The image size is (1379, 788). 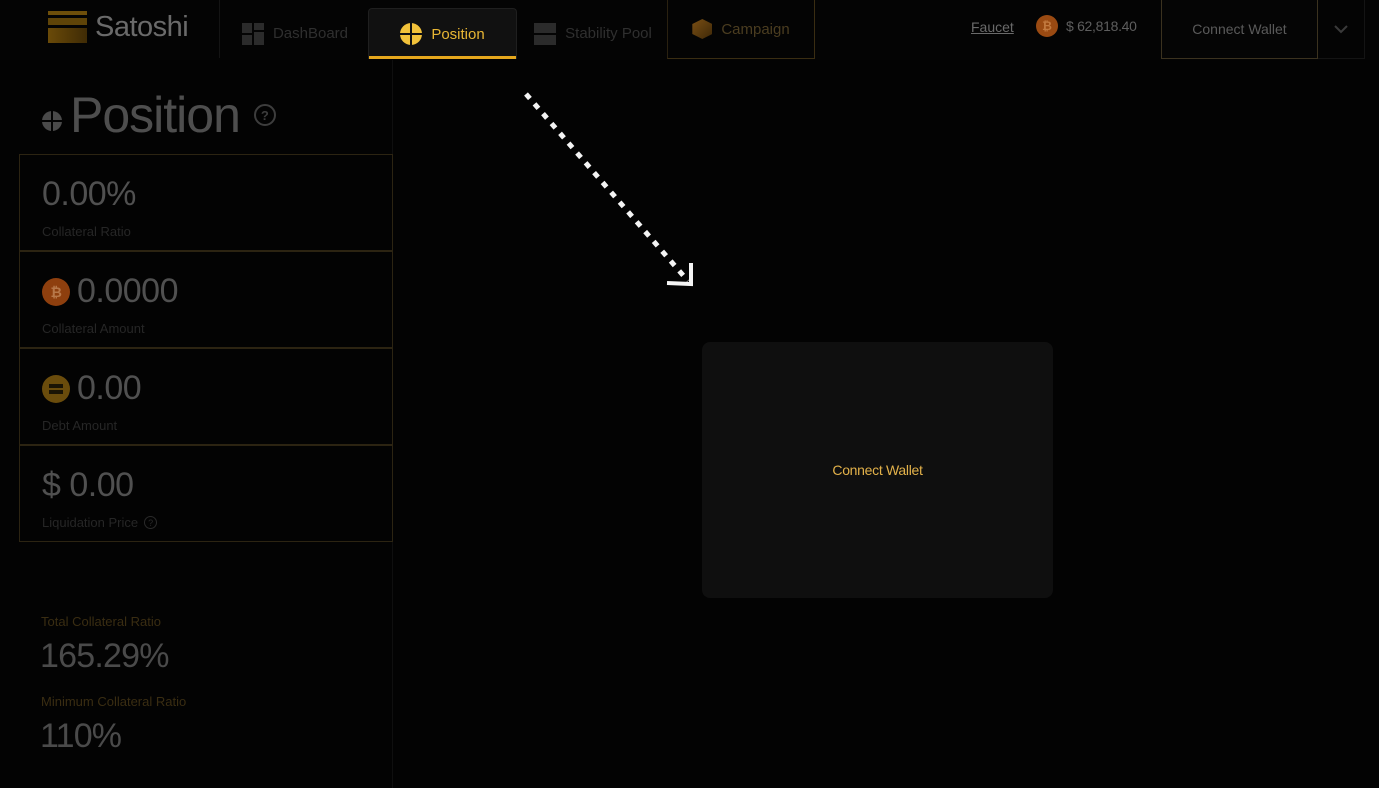 I want to click on nav-tab-stability-pool: Stability Pool, so click(x=593, y=33).